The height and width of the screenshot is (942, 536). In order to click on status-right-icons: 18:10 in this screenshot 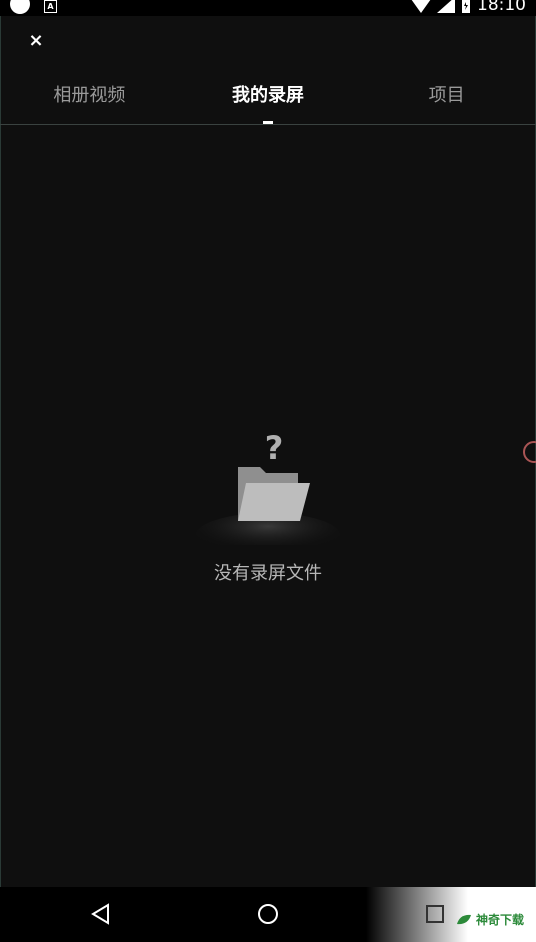, I will do `click(468, 7)`.